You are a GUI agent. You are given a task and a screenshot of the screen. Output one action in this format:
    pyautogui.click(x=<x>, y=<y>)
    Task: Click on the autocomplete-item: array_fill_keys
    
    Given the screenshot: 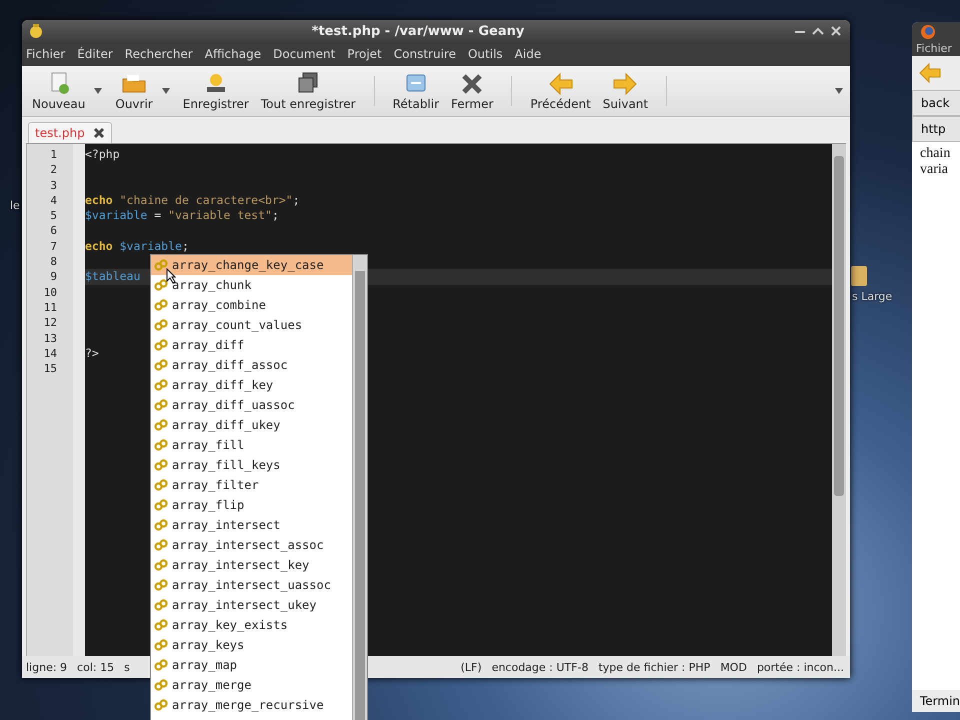 What is the action you would take?
    pyautogui.click(x=251, y=465)
    